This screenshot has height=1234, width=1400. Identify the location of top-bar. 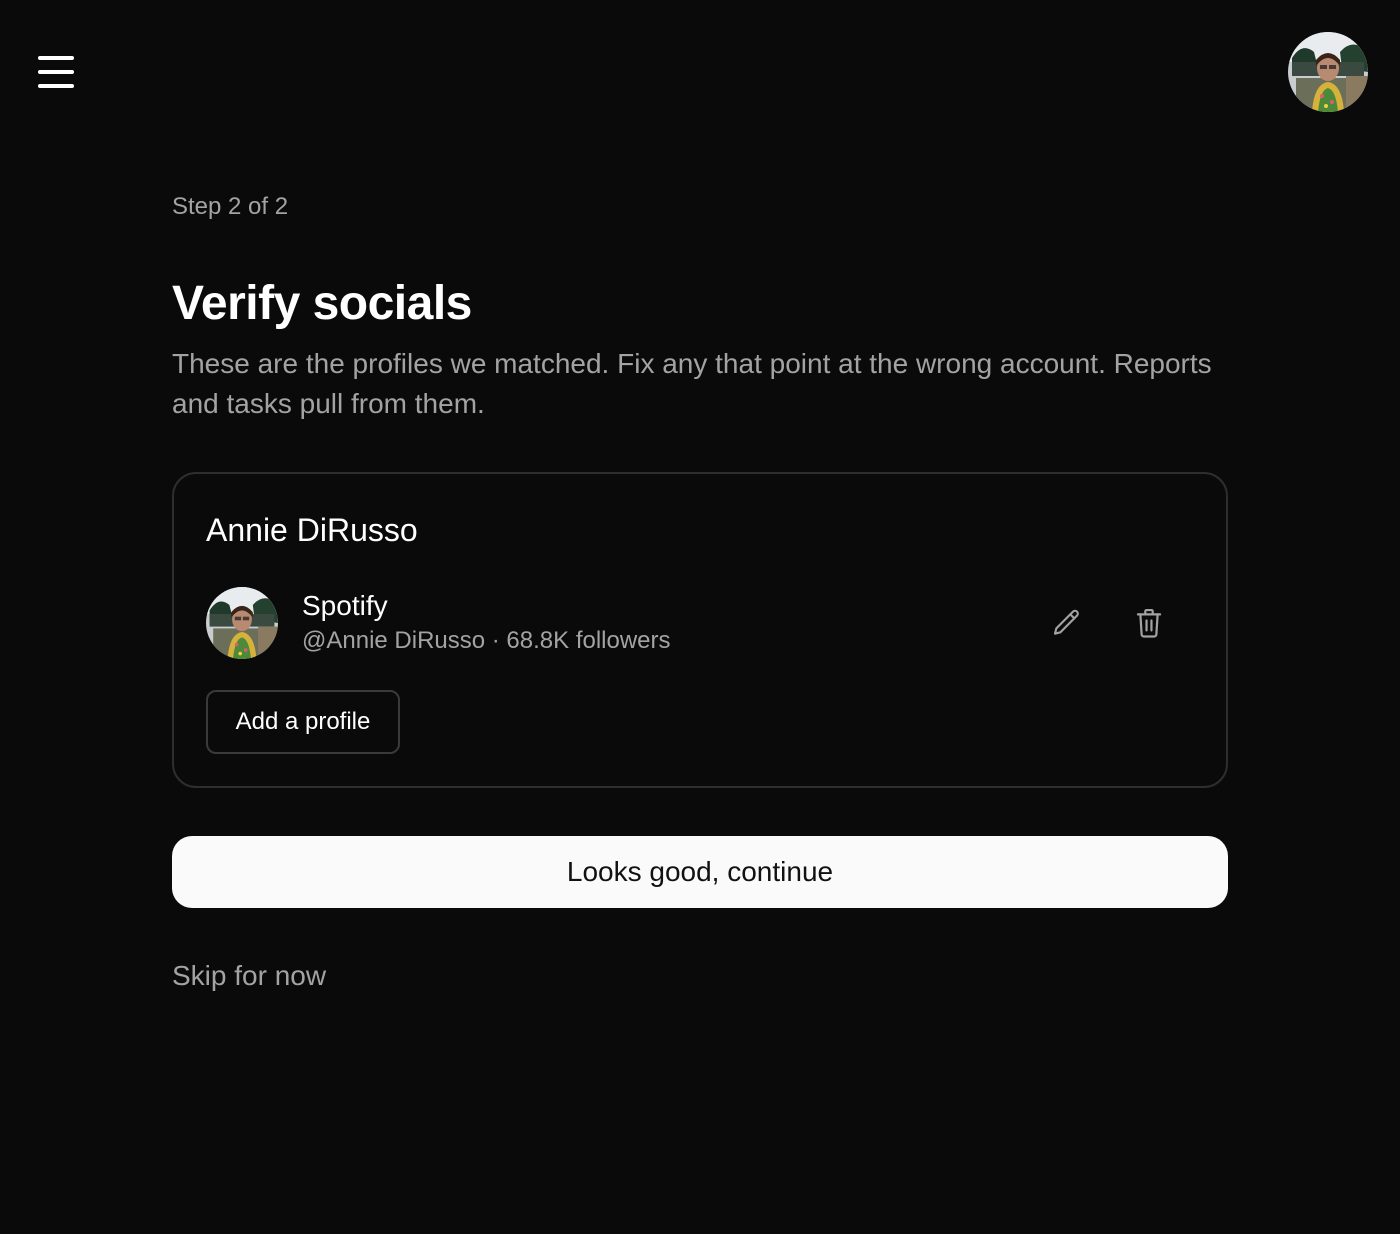
(700, 70).